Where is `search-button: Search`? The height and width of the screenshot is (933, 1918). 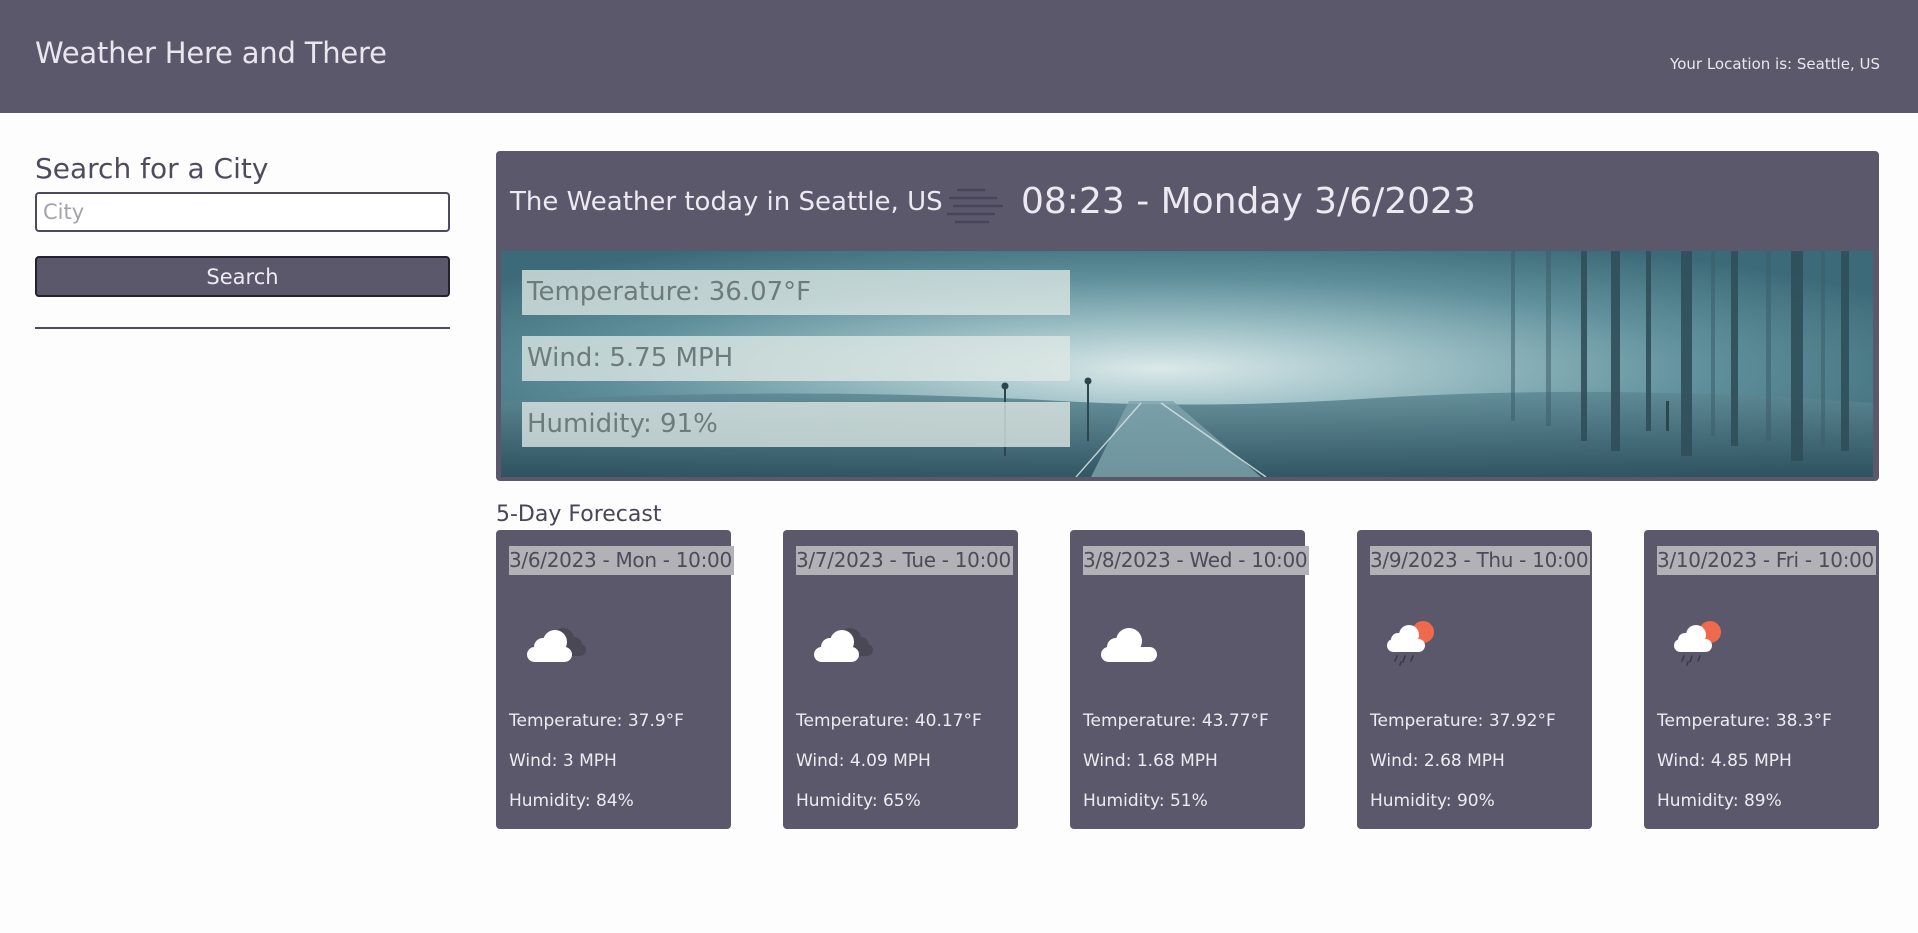
search-button: Search is located at coordinates (242, 276).